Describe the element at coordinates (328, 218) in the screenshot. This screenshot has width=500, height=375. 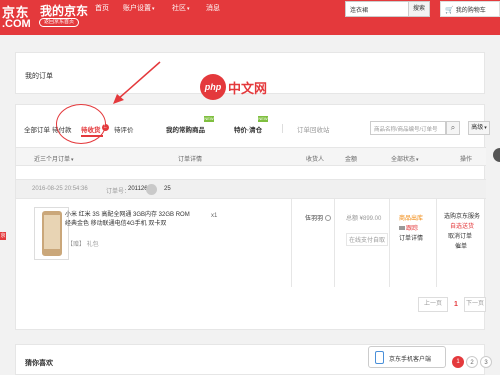
I see `user-icon` at that location.